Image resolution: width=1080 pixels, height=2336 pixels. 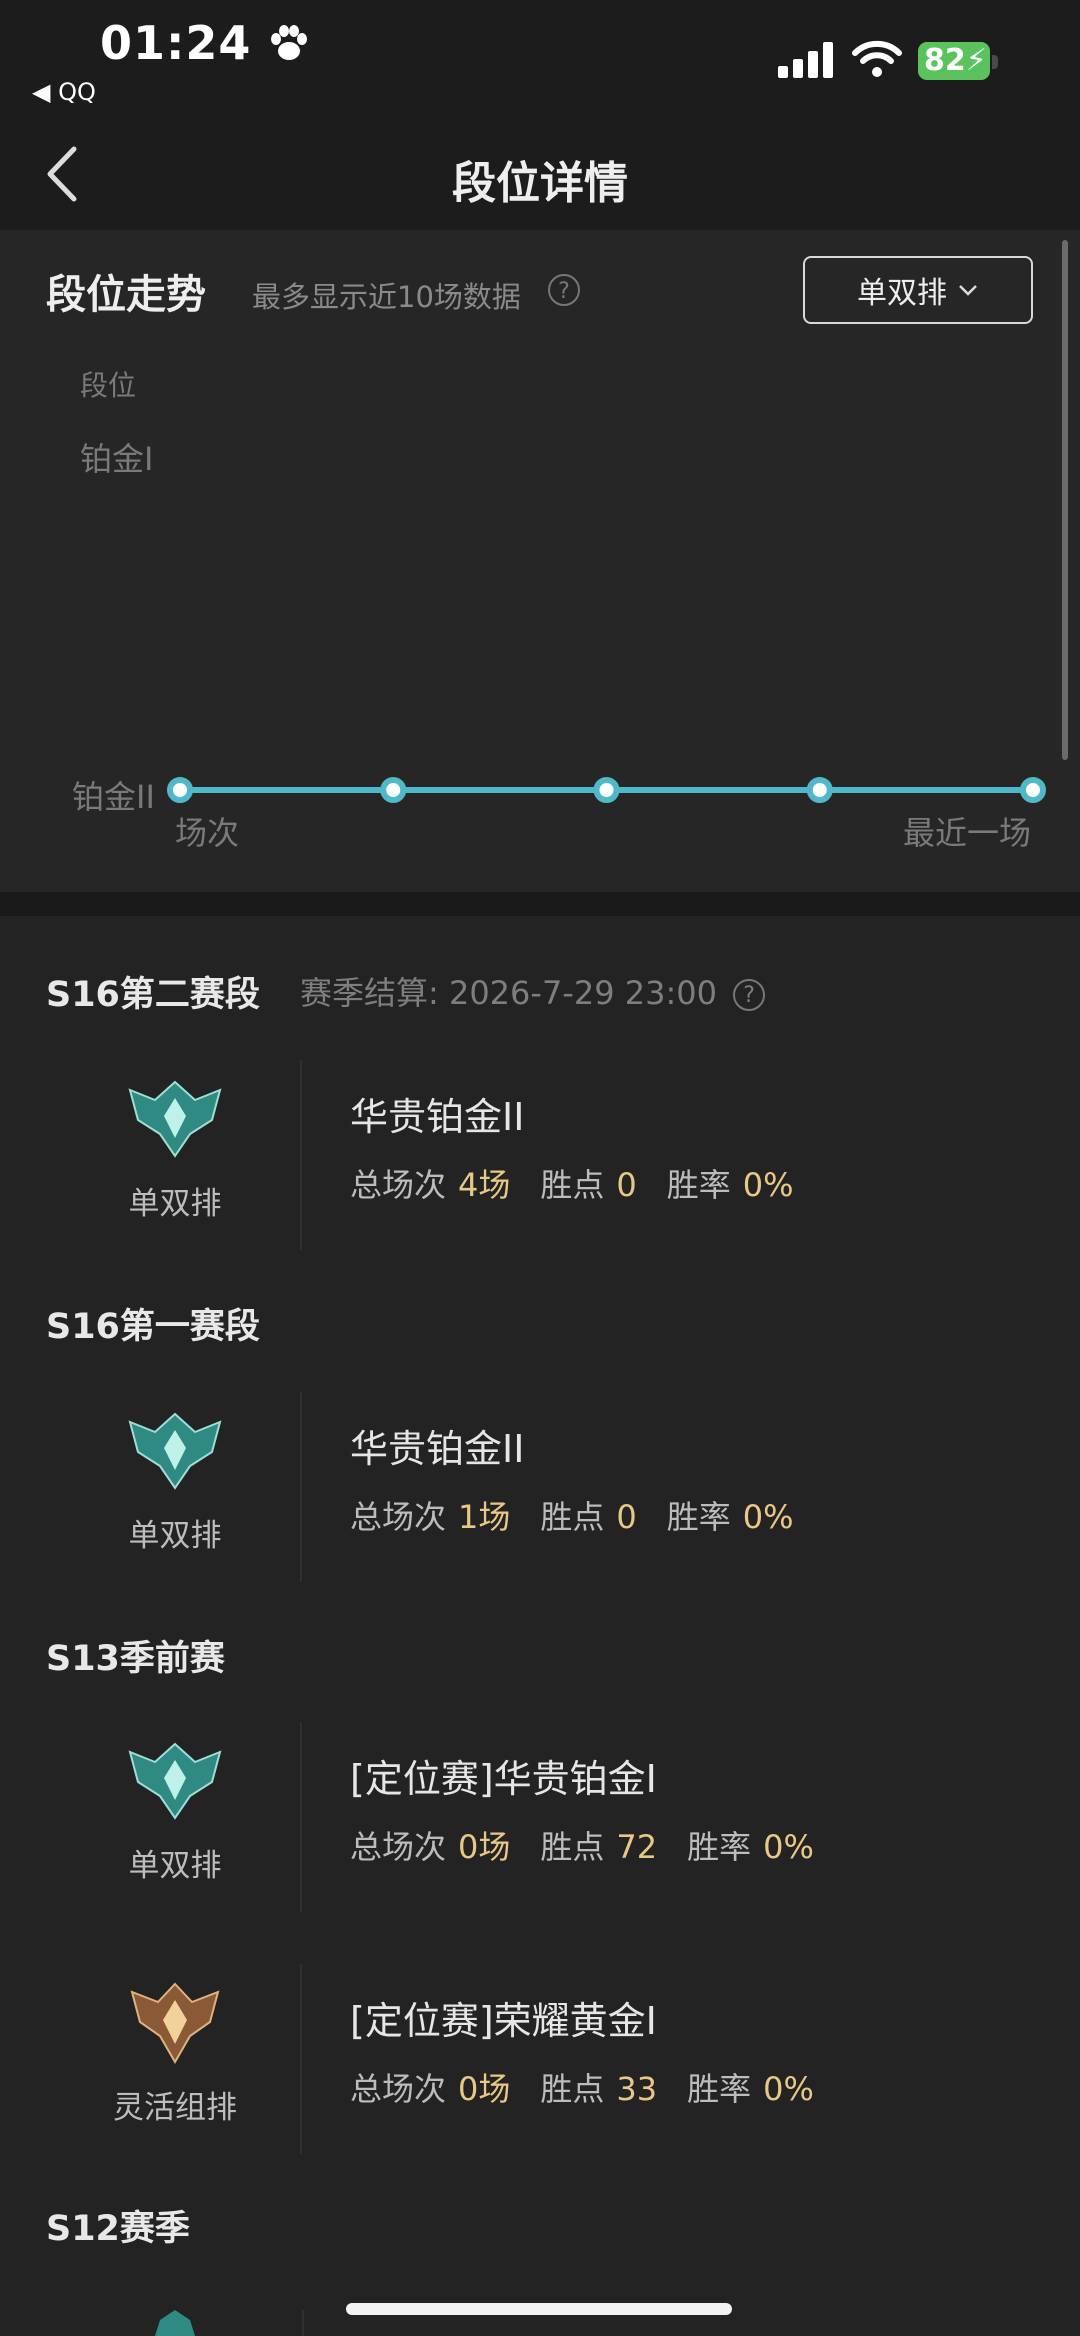 What do you see at coordinates (902, 293) in the screenshot?
I see `queue-type-value: 单双排` at bounding box center [902, 293].